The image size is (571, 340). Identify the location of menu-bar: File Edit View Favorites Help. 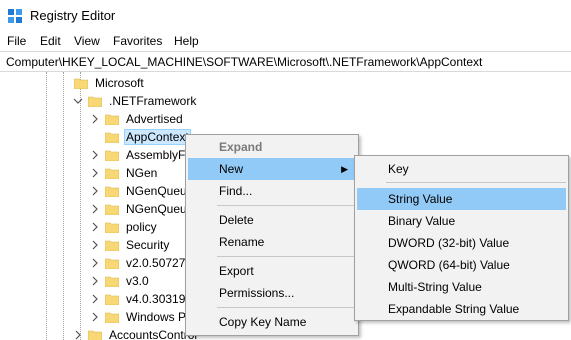
(285, 41).